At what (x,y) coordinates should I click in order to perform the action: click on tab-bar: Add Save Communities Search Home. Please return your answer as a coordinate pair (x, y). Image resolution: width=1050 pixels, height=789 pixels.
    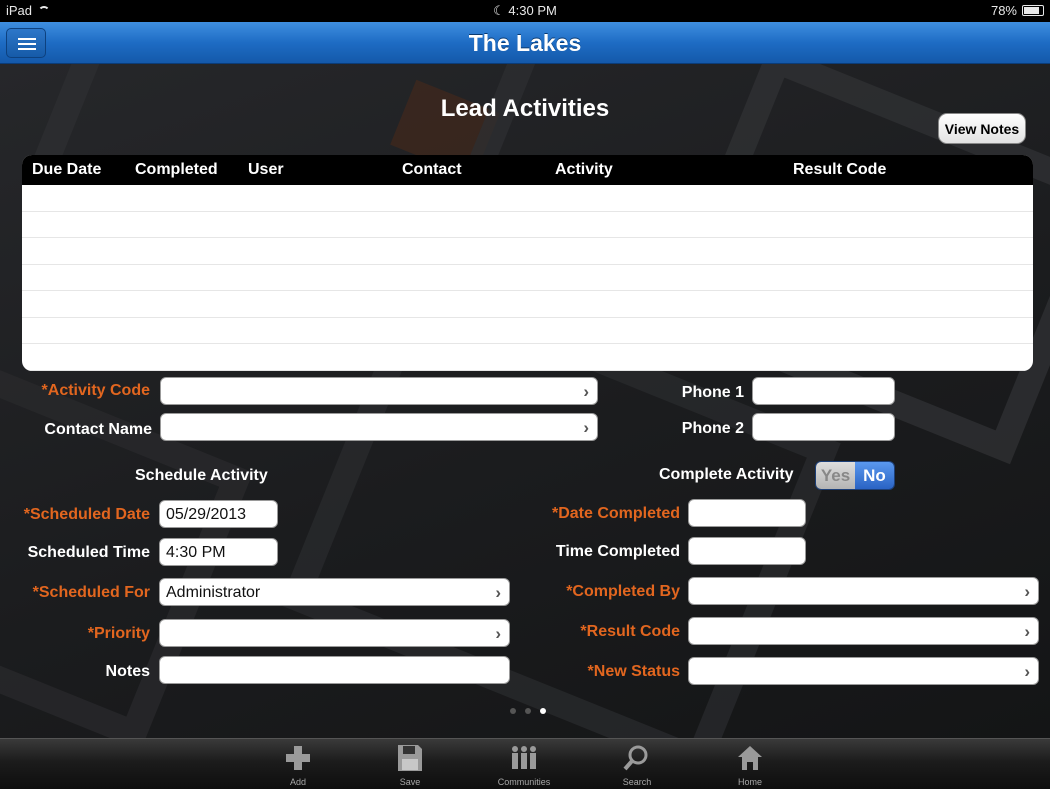
    Looking at the image, I should click on (525, 763).